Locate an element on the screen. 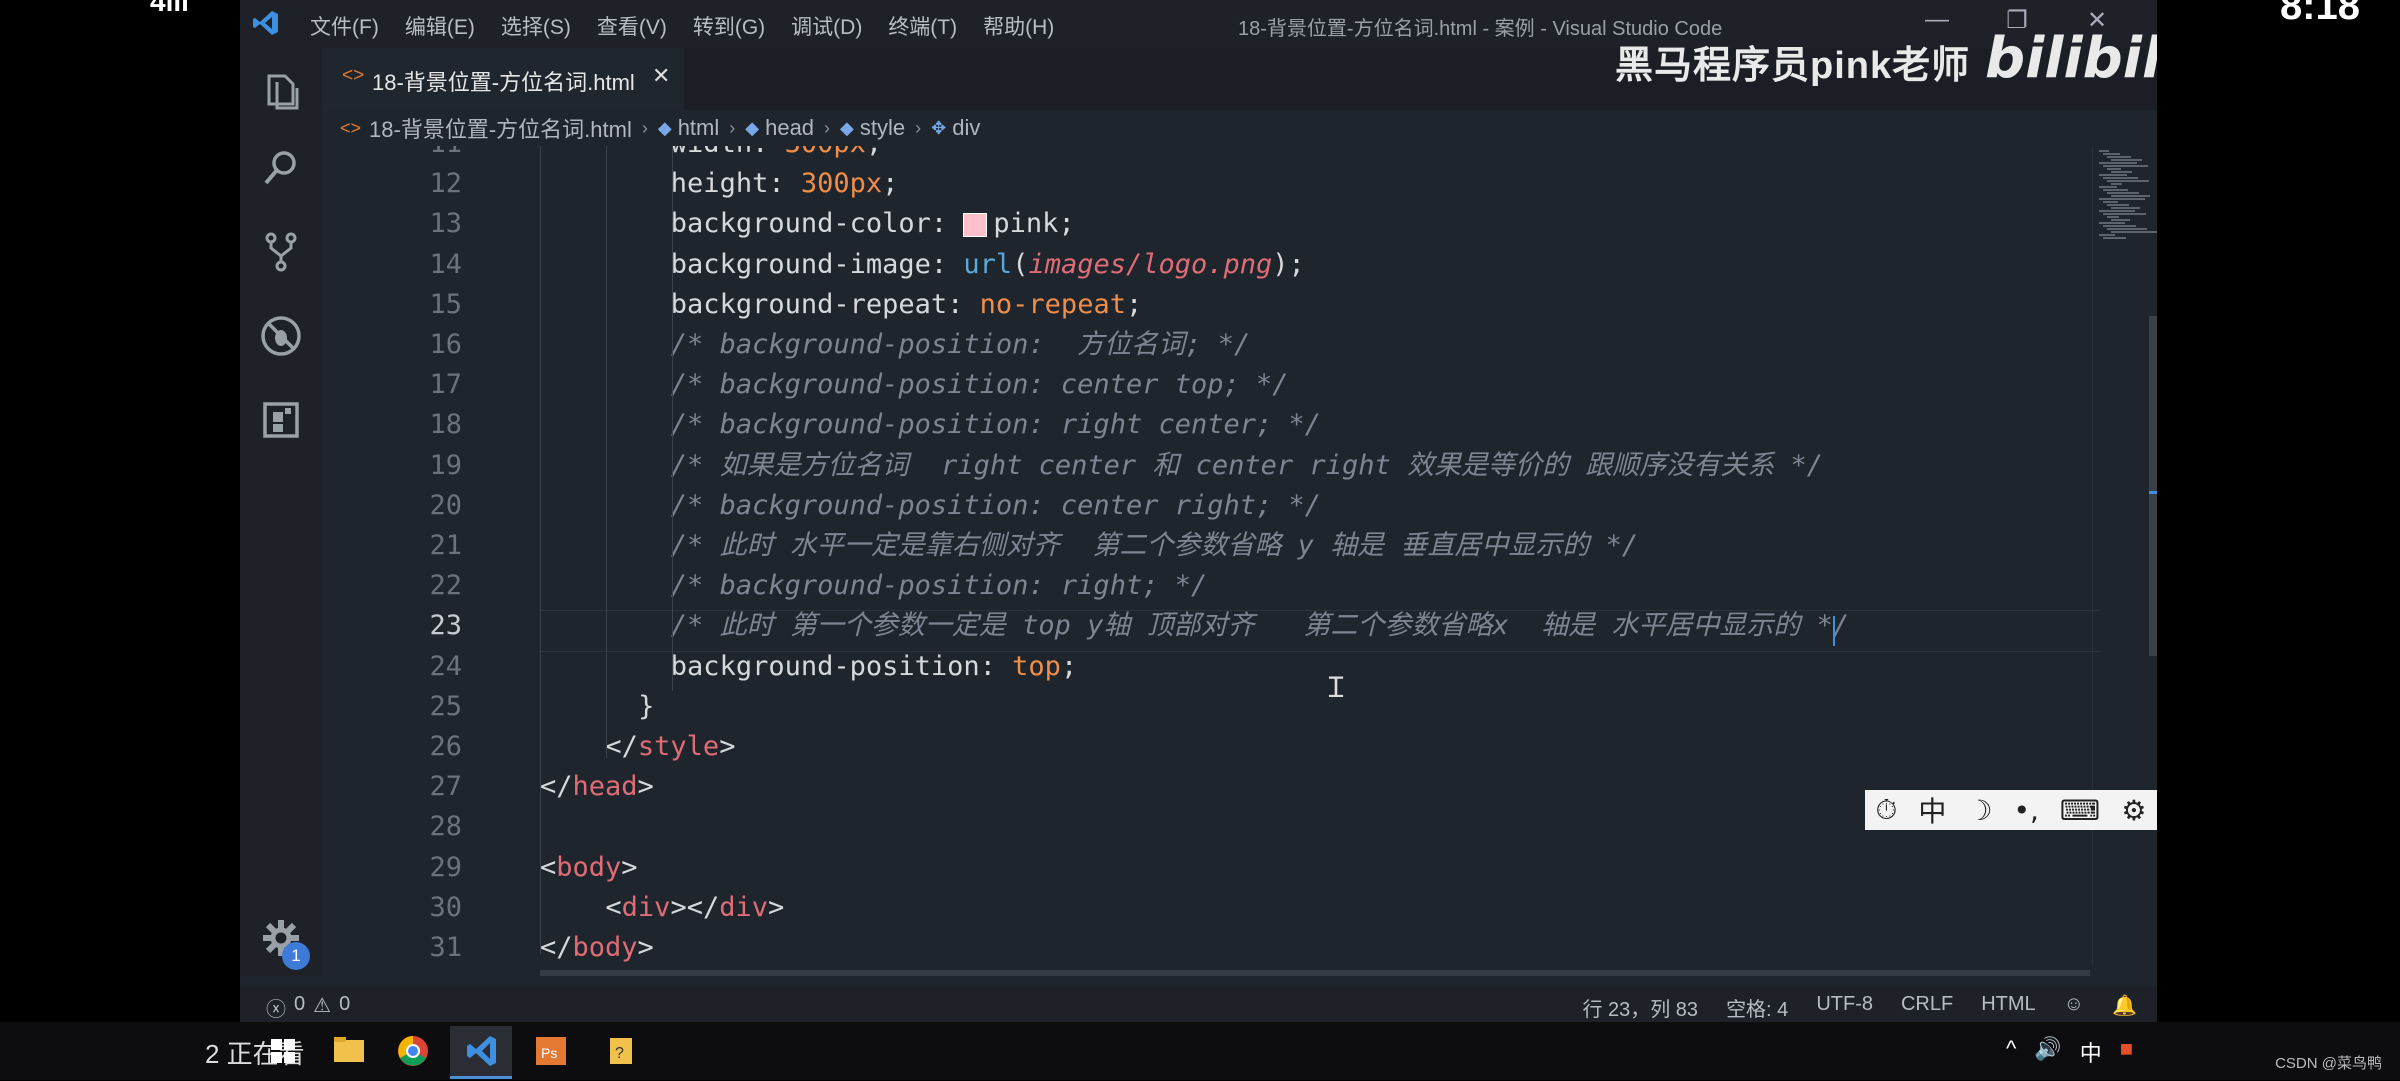 This screenshot has height=1081, width=2400. line-number: 31 is located at coordinates (445, 947).